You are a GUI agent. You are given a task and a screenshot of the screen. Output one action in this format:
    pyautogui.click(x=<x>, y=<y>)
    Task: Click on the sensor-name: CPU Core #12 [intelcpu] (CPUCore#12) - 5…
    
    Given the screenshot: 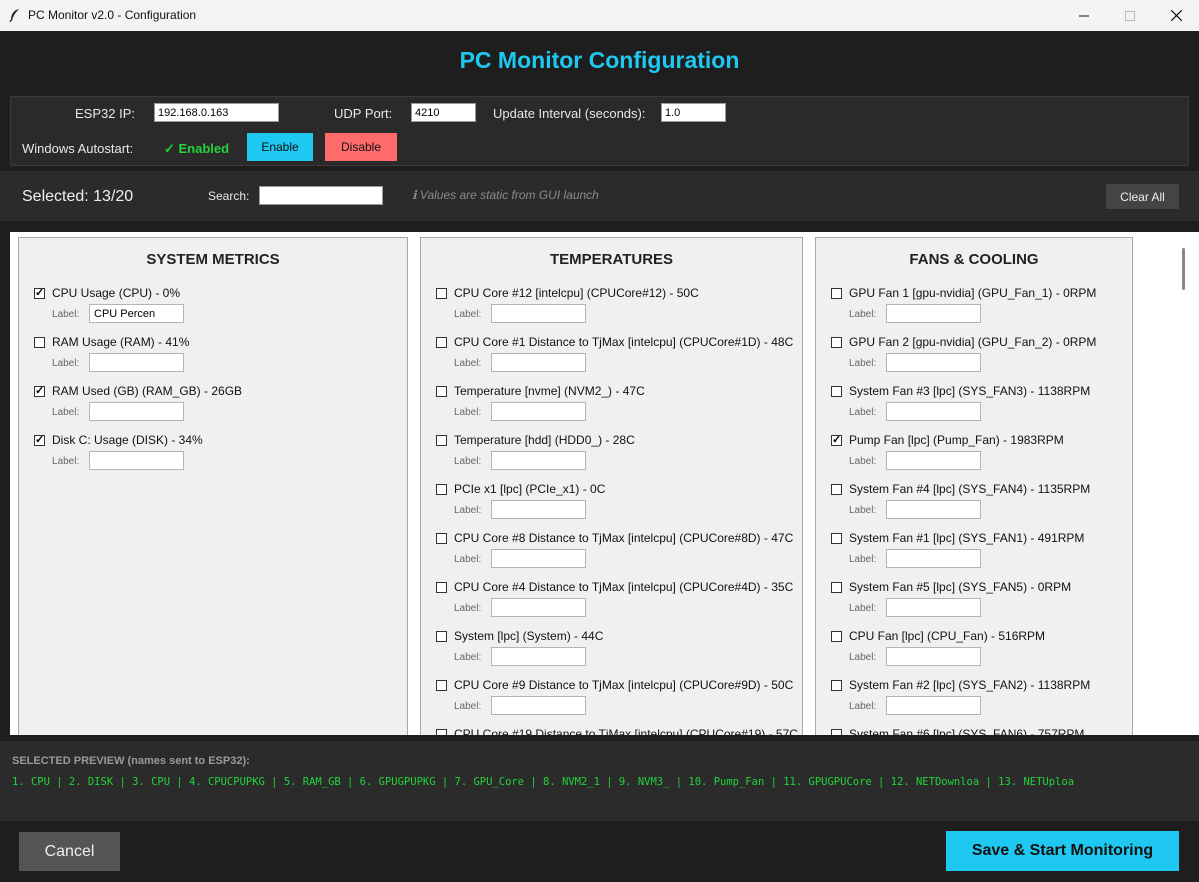 What is the action you would take?
    pyautogui.click(x=576, y=293)
    